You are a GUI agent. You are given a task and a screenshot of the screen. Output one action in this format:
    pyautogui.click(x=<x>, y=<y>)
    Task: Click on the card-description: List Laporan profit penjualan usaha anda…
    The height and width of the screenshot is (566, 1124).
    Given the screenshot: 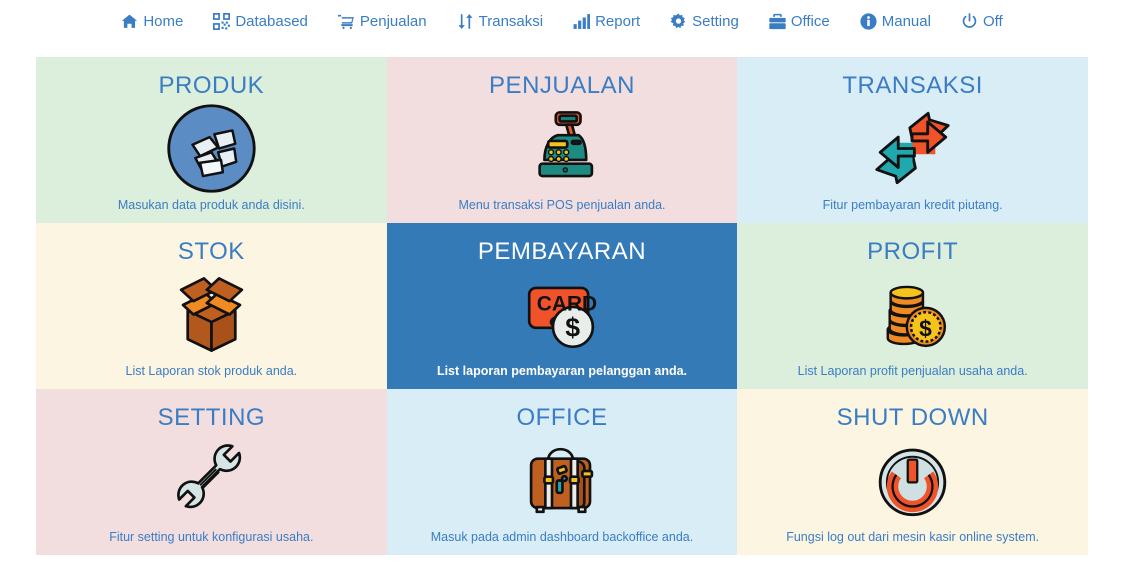 What is the action you would take?
    pyautogui.click(x=912, y=371)
    